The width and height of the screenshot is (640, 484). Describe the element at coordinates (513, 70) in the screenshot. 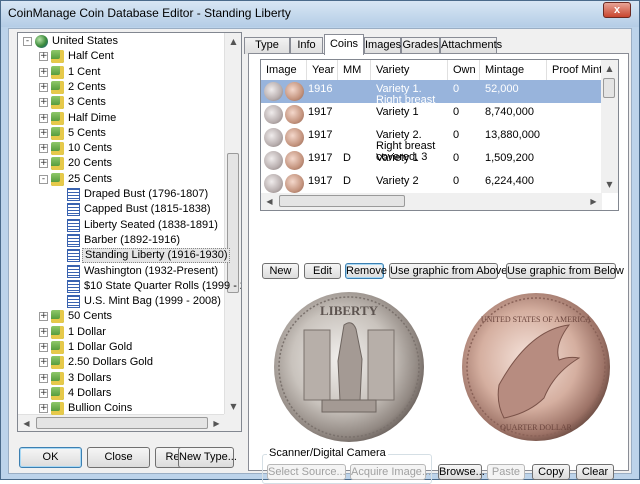

I see `column-header-mintage: Mintage` at that location.